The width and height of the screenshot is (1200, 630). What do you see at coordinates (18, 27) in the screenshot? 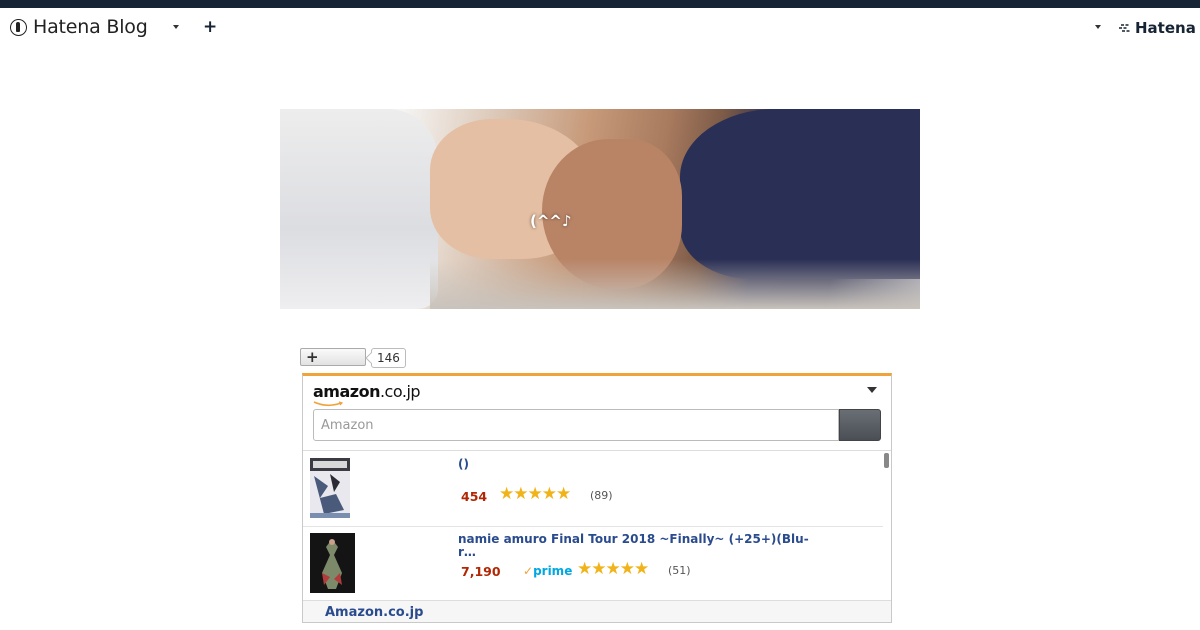
I see `hatena-blog-logo-icon` at bounding box center [18, 27].